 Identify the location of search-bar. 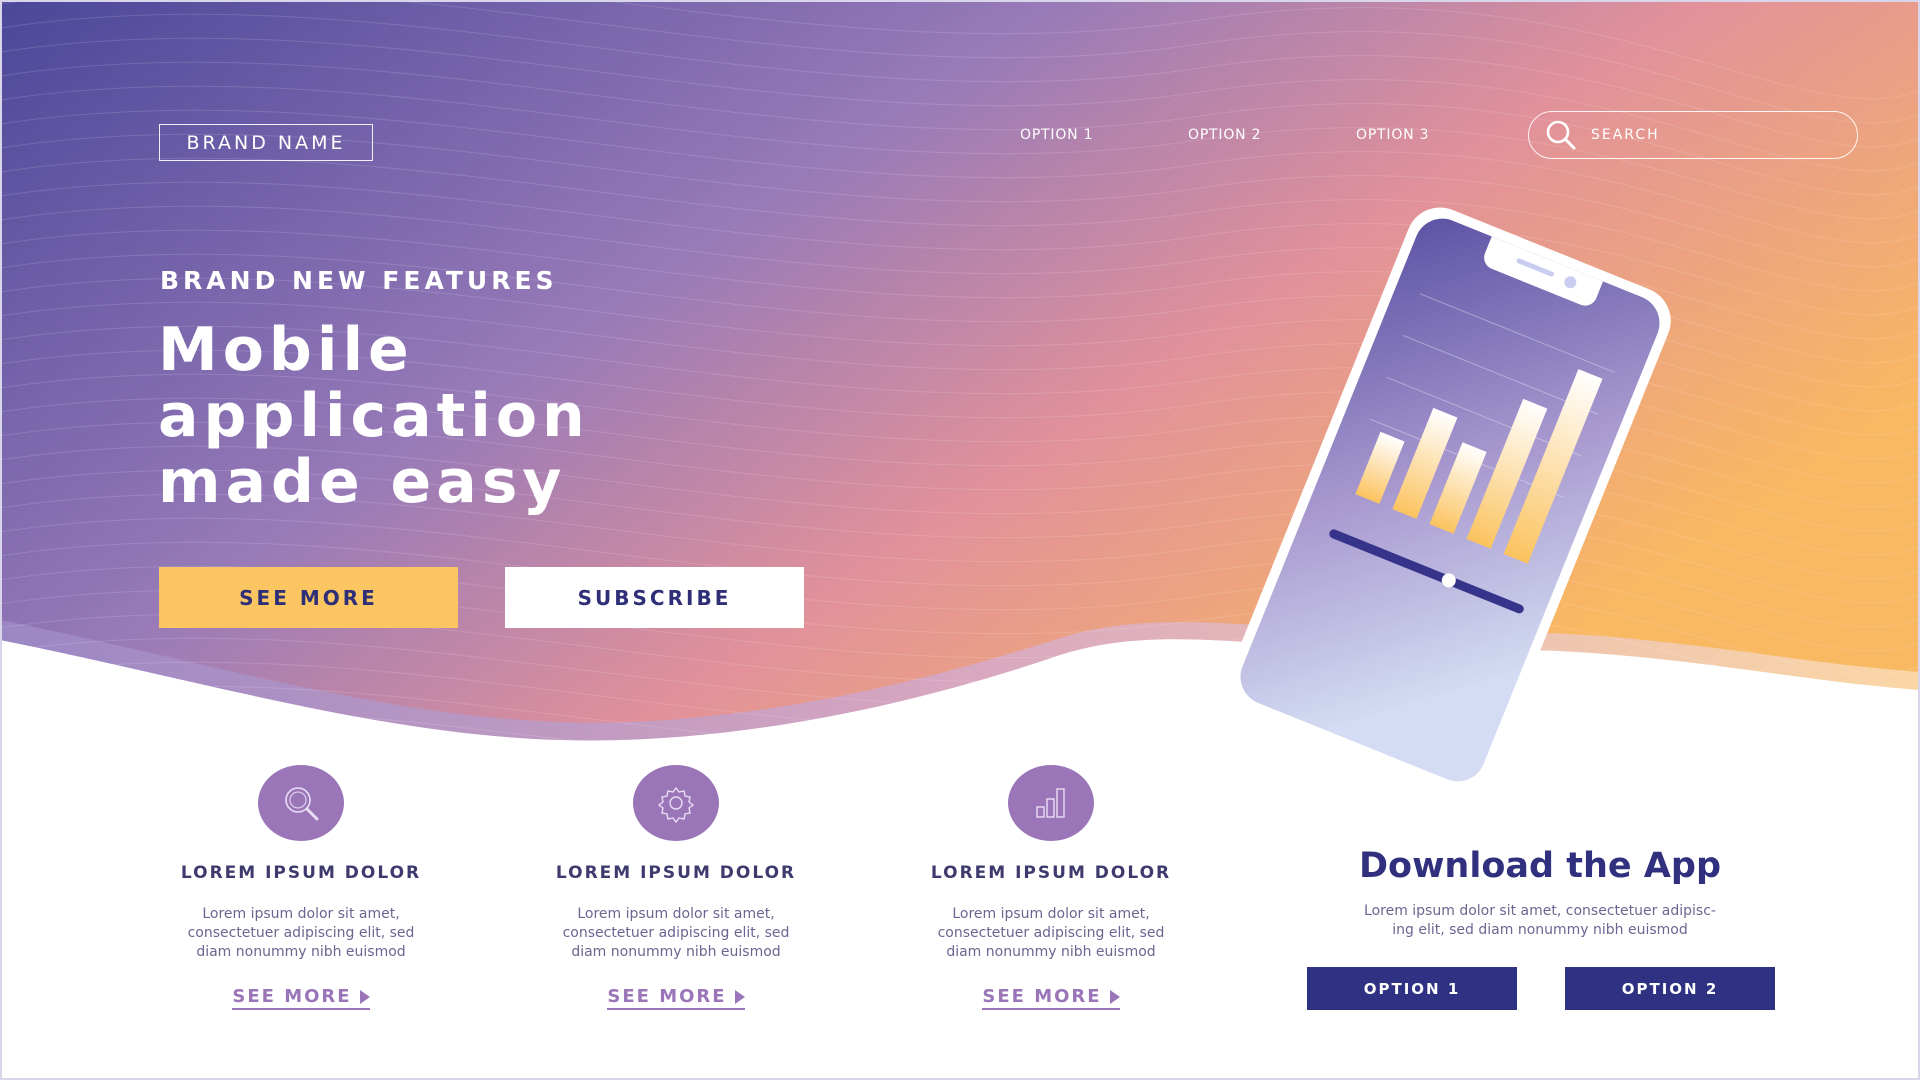
(1693, 135).